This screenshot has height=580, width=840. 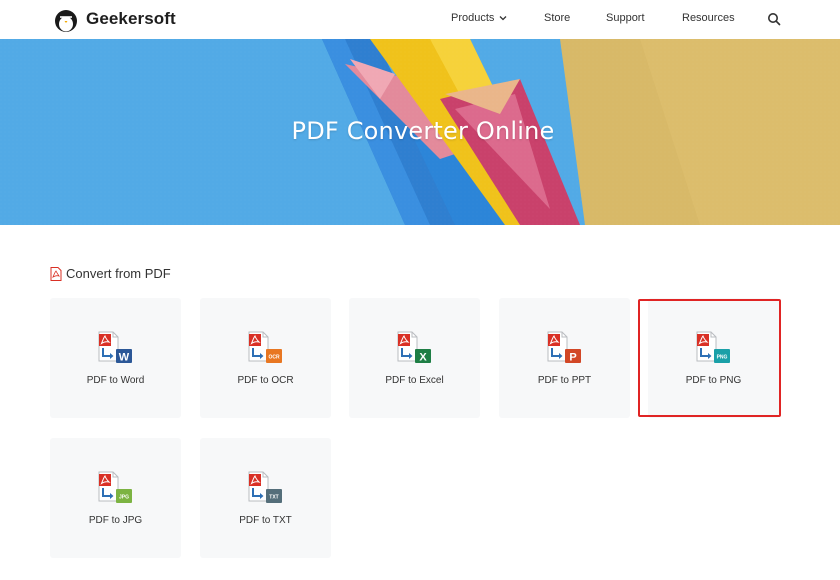 What do you see at coordinates (473, 18) in the screenshot?
I see `nav-products-label: Products` at bounding box center [473, 18].